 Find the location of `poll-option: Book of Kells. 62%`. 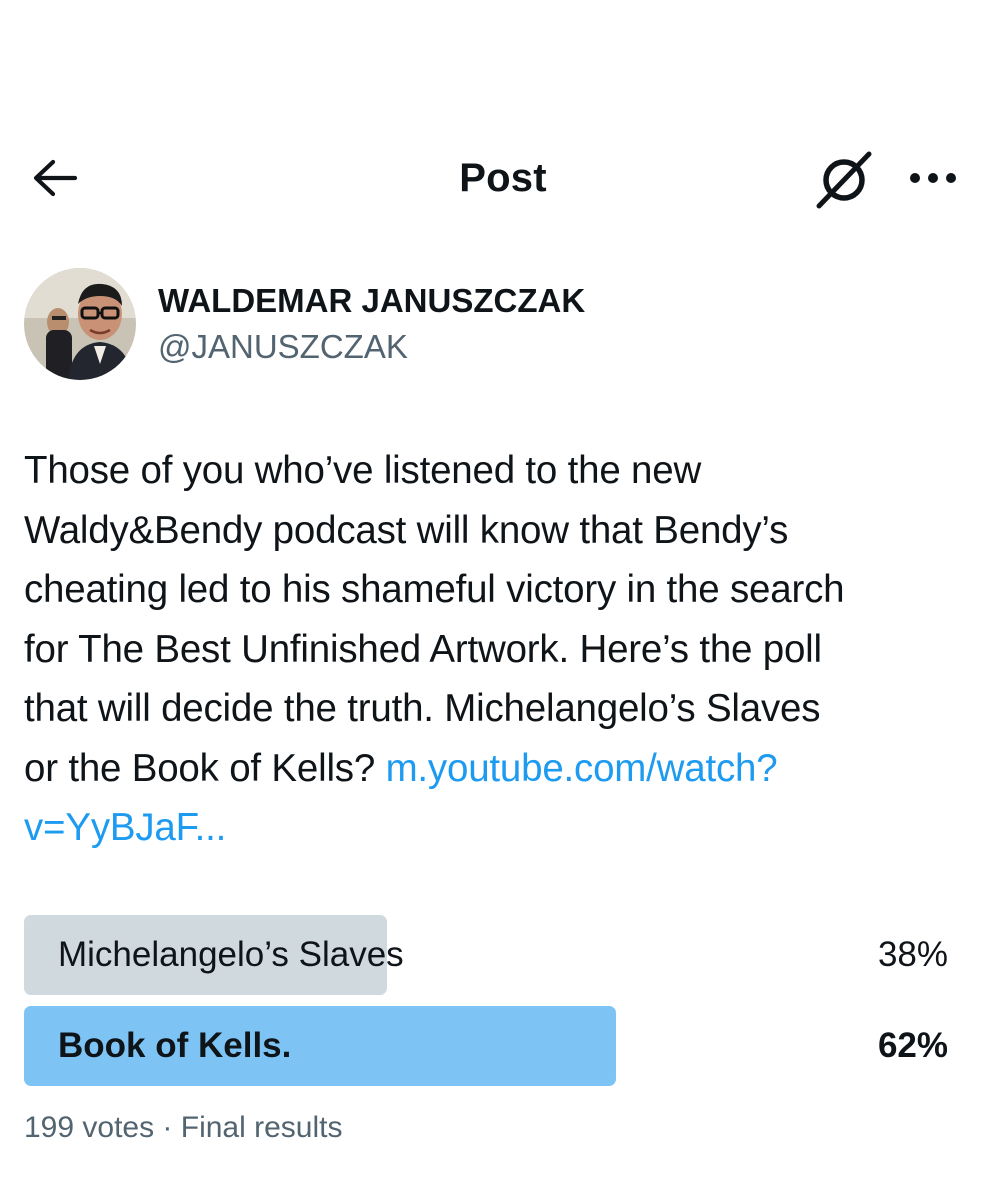

poll-option: Book of Kells. 62% is located at coordinates (491, 1046).